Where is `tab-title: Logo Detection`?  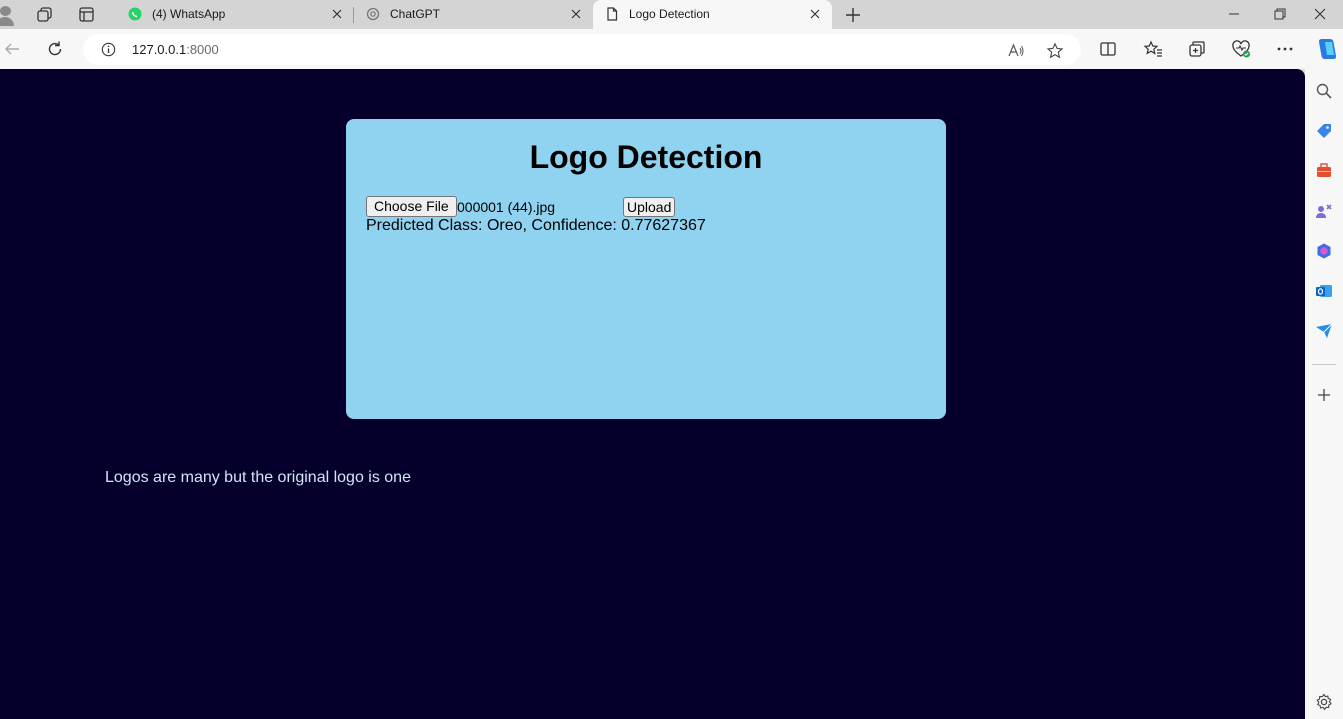
tab-title: Logo Detection is located at coordinates (669, 14).